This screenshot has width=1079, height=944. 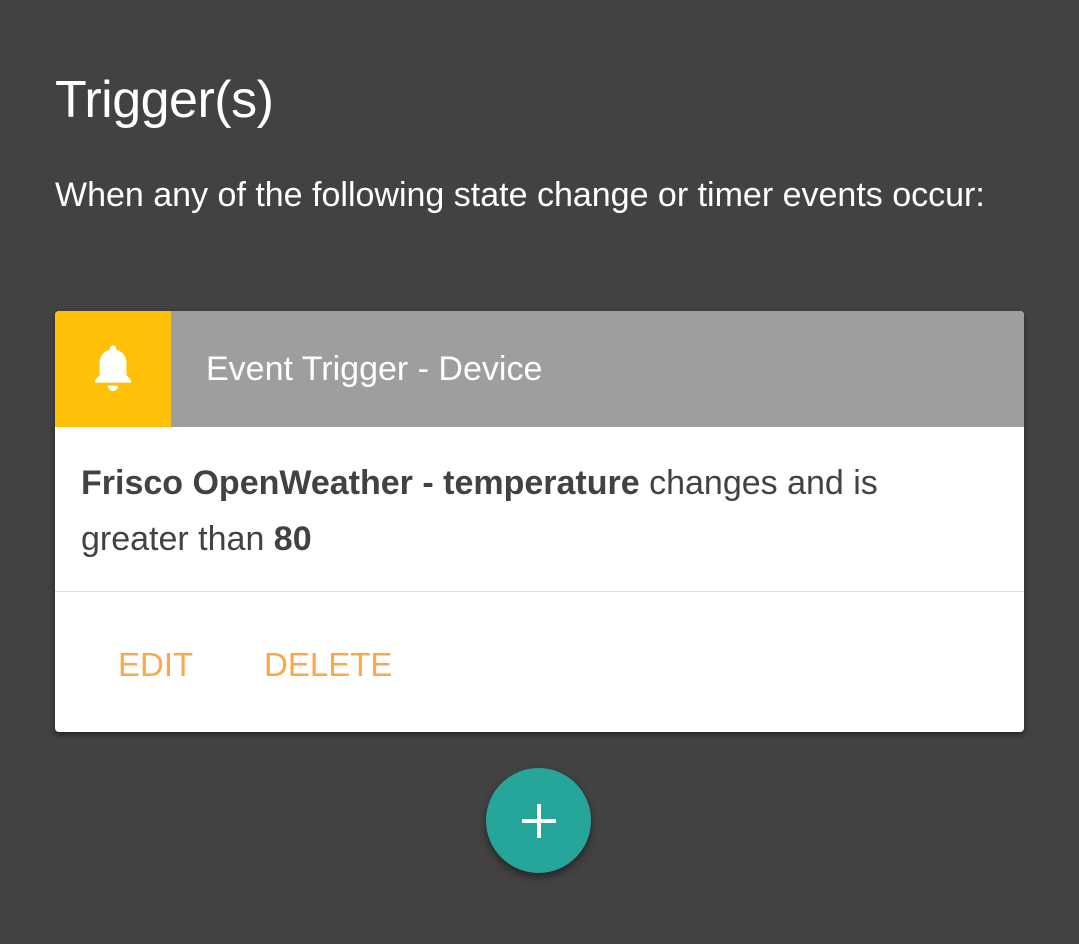 What do you see at coordinates (539, 662) in the screenshot?
I see `card-actions: EDIT DELETE` at bounding box center [539, 662].